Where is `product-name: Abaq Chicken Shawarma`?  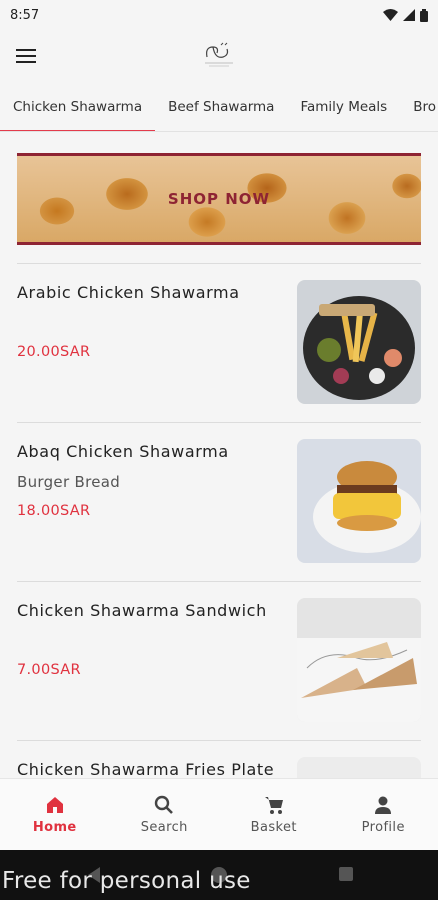 product-name: Abaq Chicken Shawarma is located at coordinates (123, 451).